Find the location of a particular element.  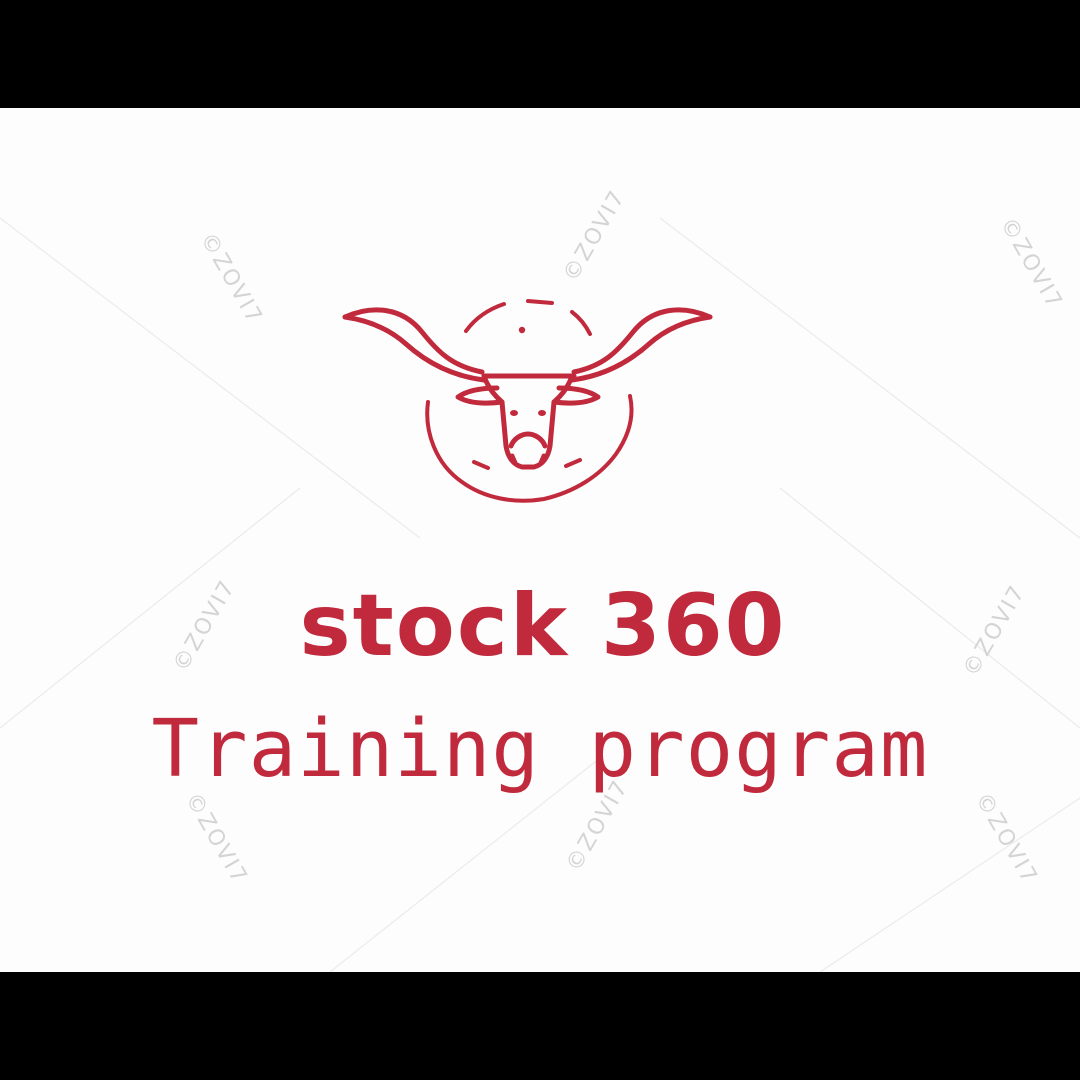

brand-name: stock 360 is located at coordinates (543, 626).